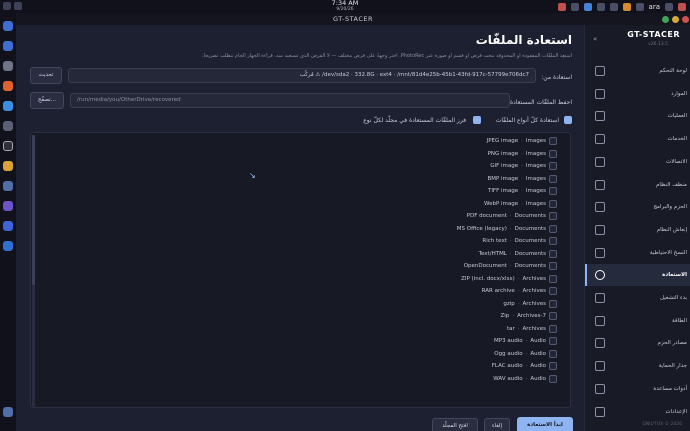 This screenshot has height=431, width=690. What do you see at coordinates (8, 166) in the screenshot?
I see `game-app-icon` at bounding box center [8, 166].